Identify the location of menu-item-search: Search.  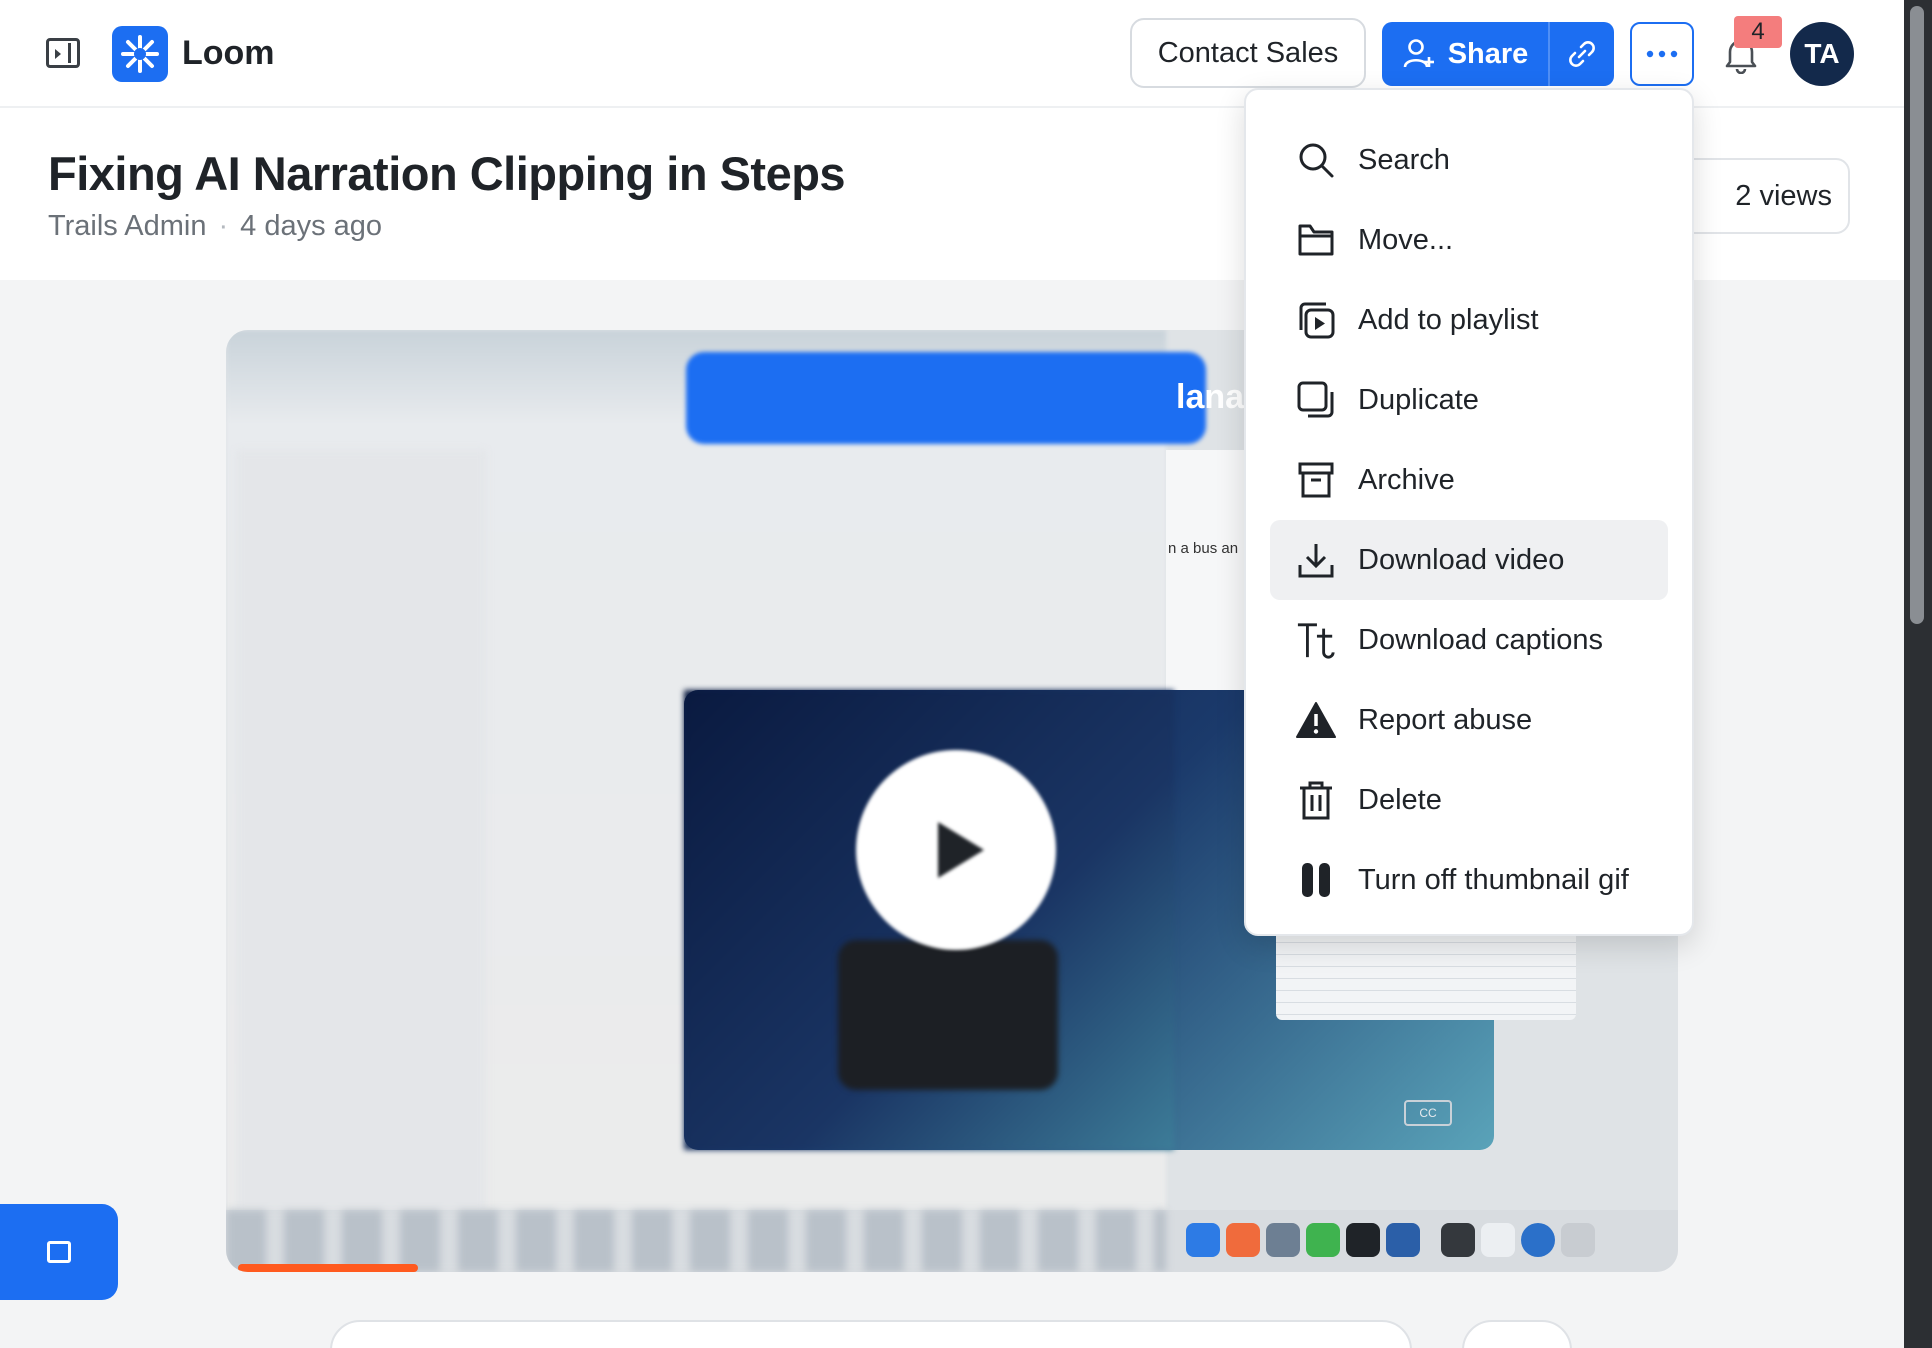
(1469, 160).